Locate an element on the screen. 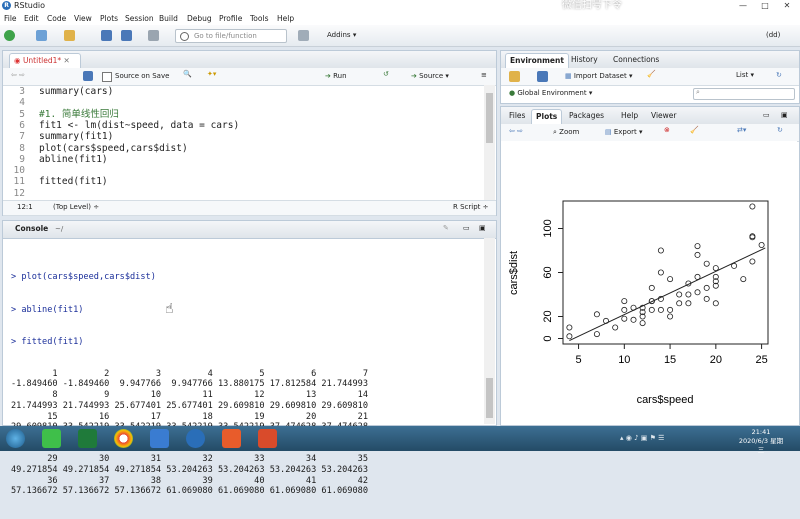 This screenshot has height=519, width=800. refresh-env-icon: ↻ is located at coordinates (779, 75).